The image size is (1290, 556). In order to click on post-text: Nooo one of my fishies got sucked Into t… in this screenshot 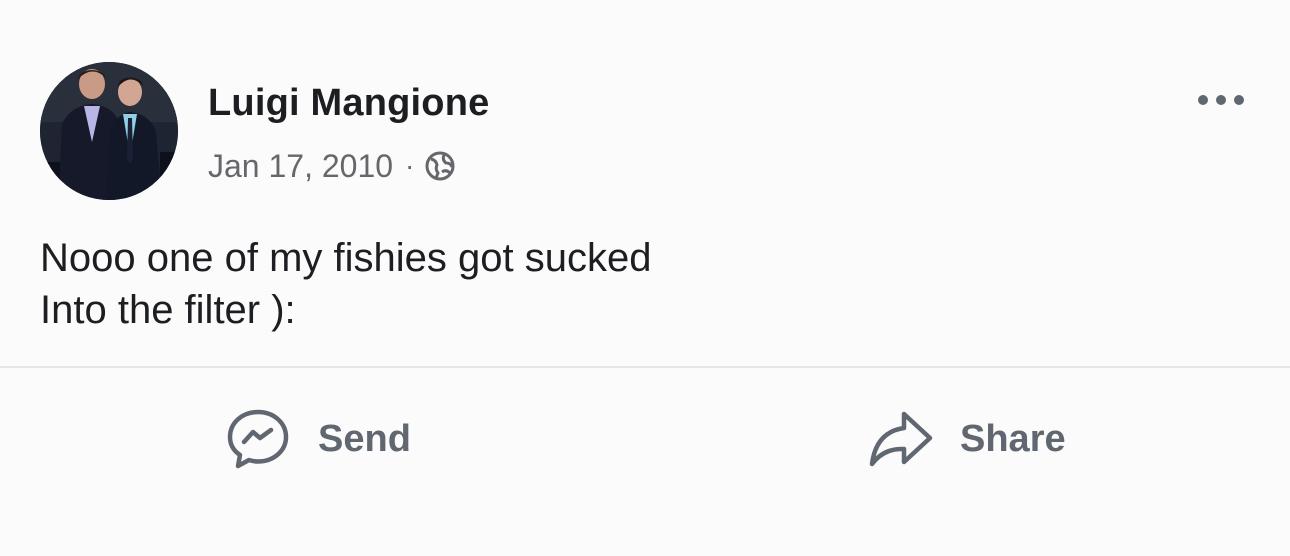, I will do `click(345, 284)`.